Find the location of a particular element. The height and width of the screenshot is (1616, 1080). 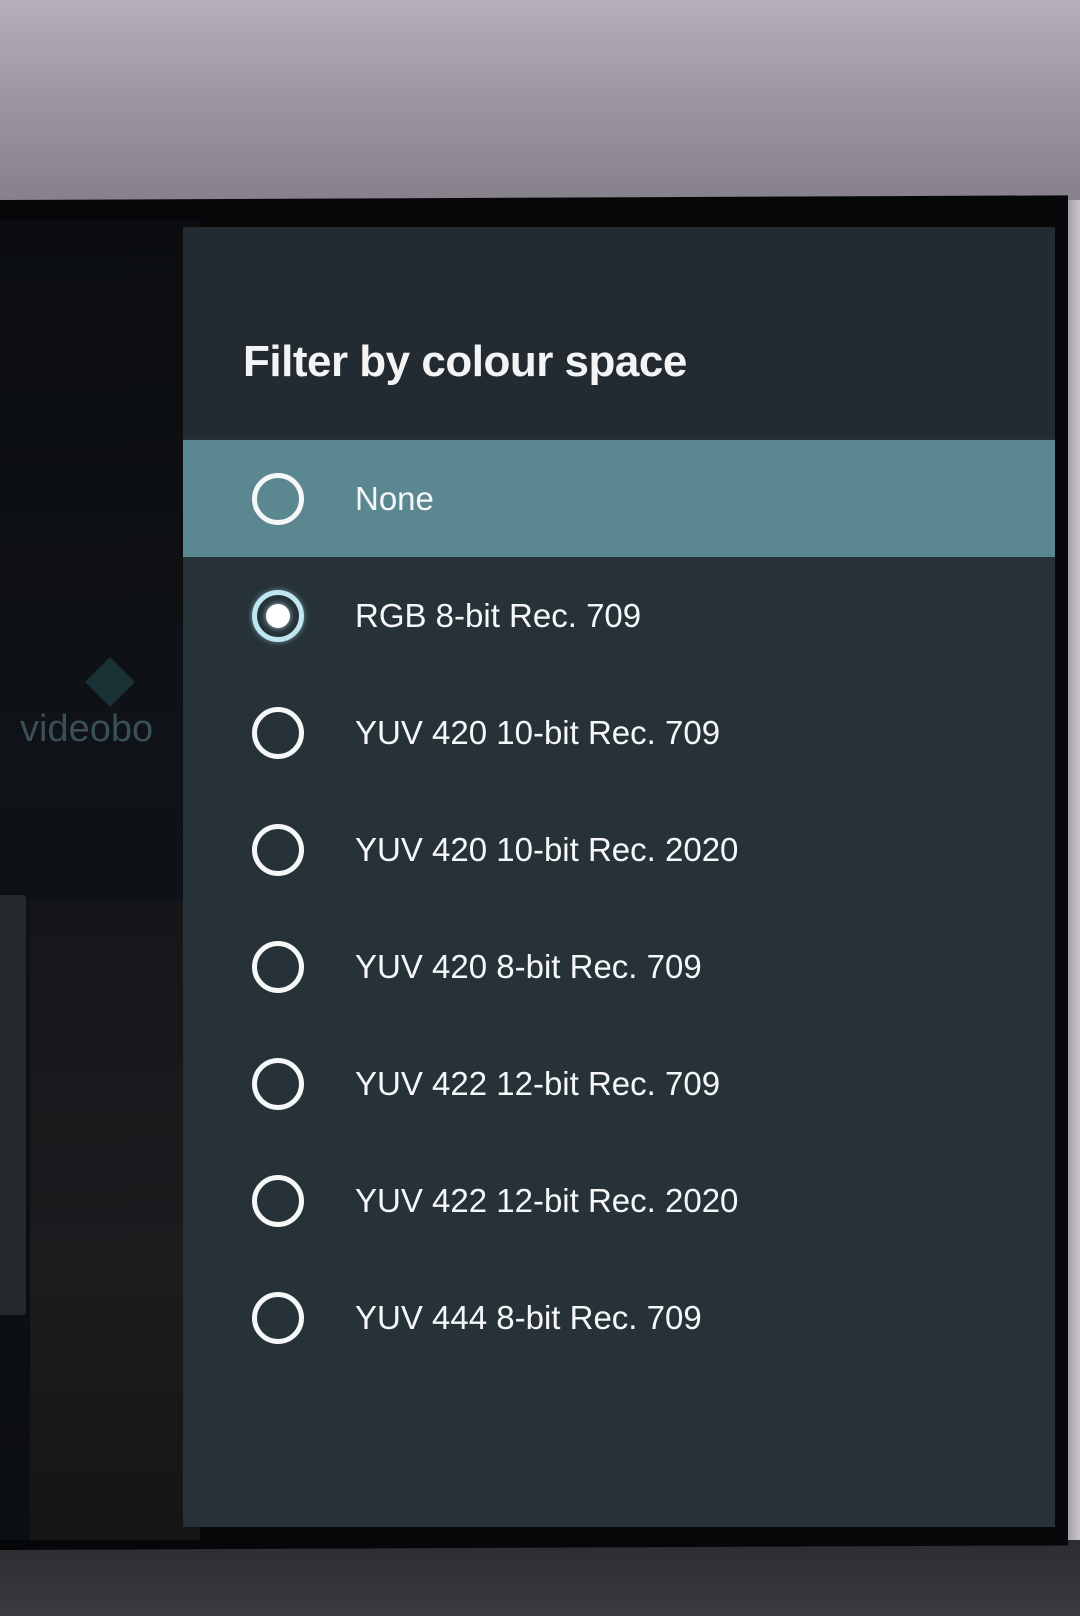

option-none: None is located at coordinates (619, 498).